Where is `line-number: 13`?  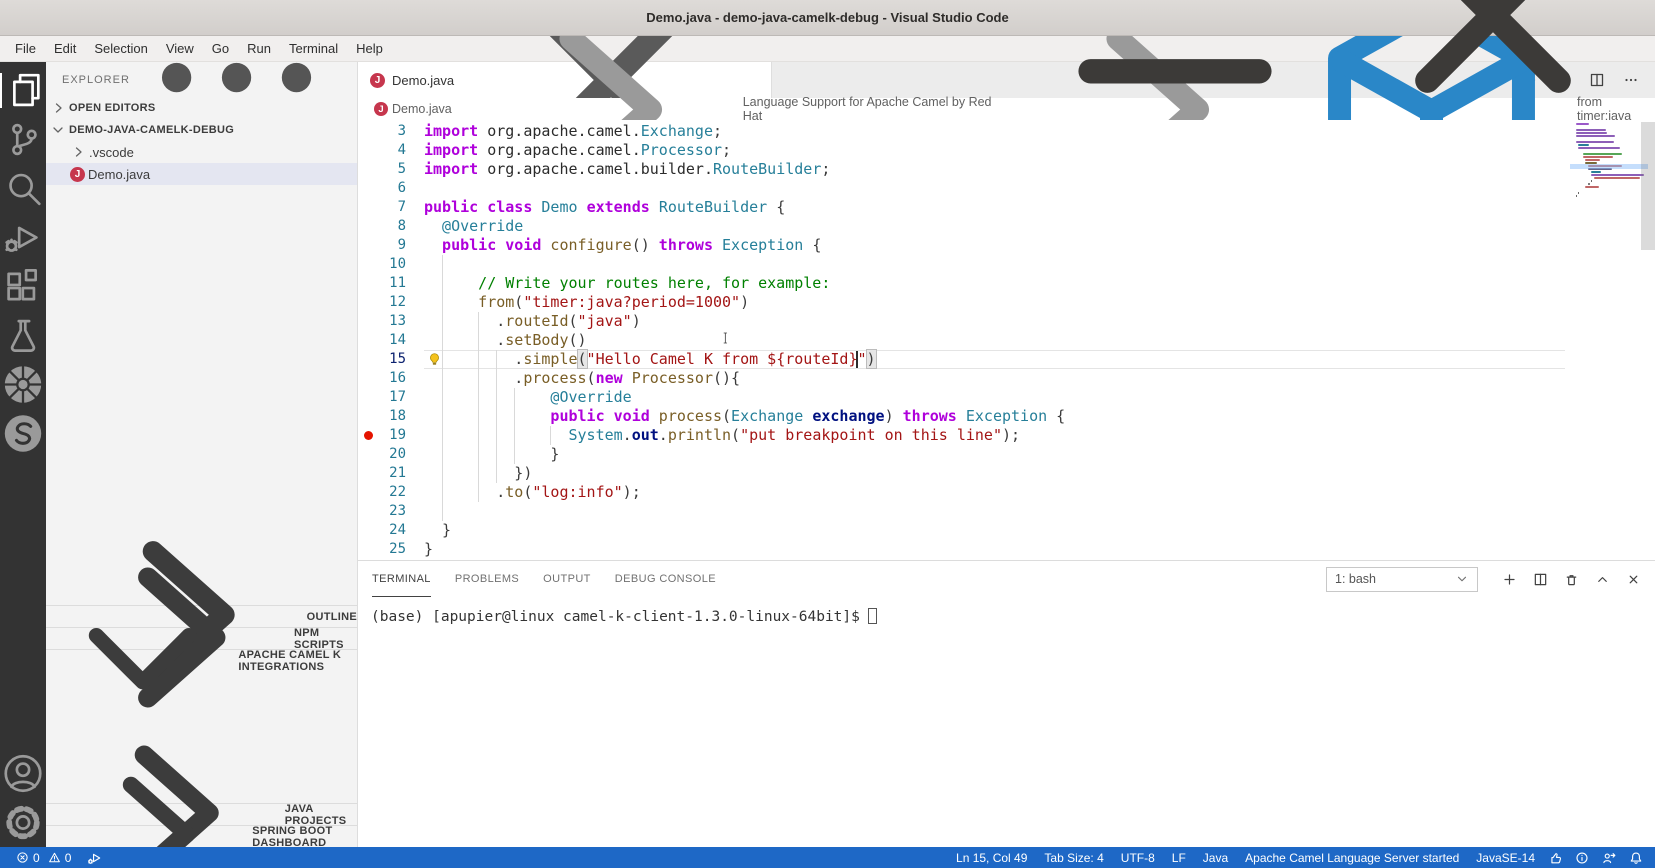 line-number: 13 is located at coordinates (392, 321).